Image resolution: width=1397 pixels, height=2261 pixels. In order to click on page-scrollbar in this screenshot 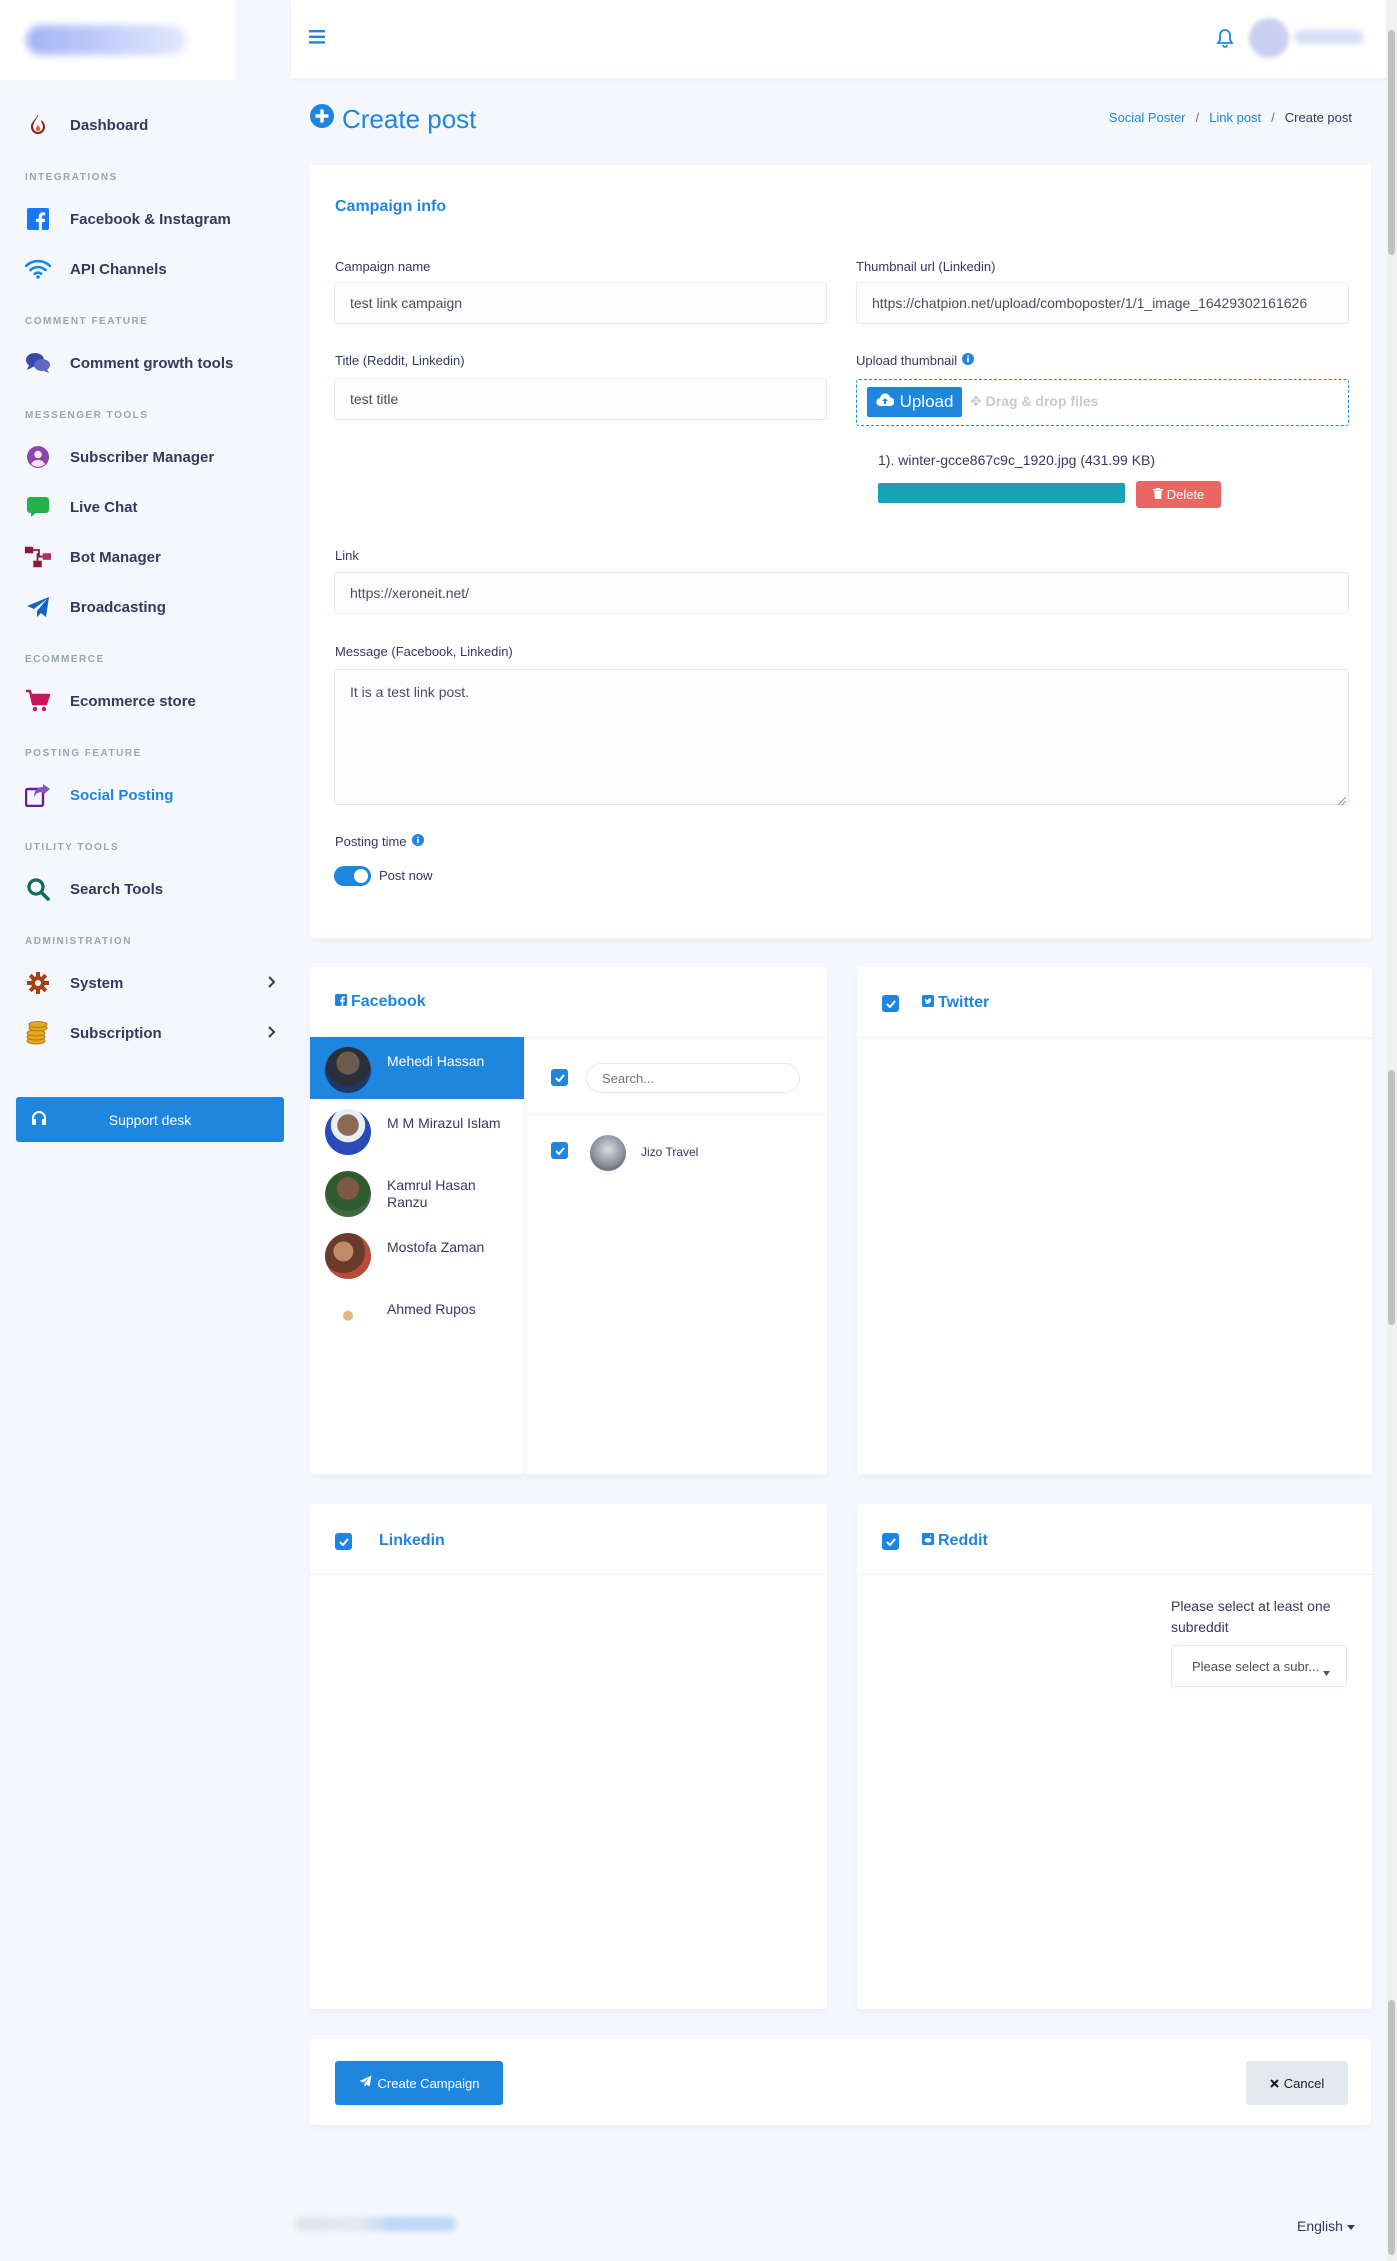, I will do `click(1391, 1130)`.